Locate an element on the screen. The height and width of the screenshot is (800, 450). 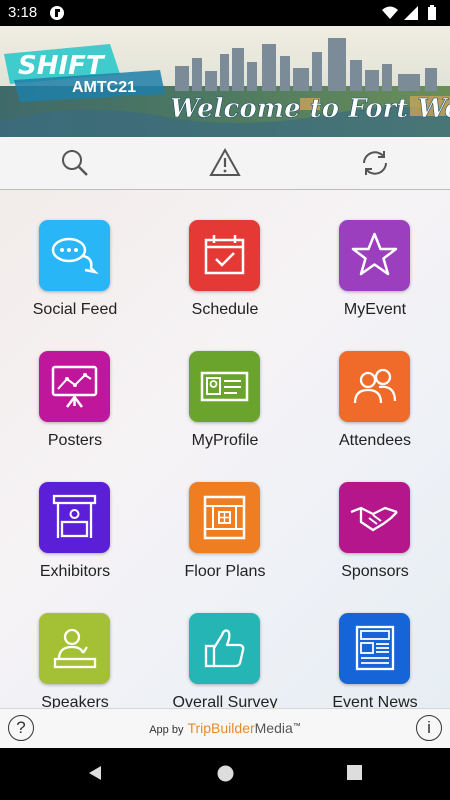
search-button is located at coordinates (75, 163).